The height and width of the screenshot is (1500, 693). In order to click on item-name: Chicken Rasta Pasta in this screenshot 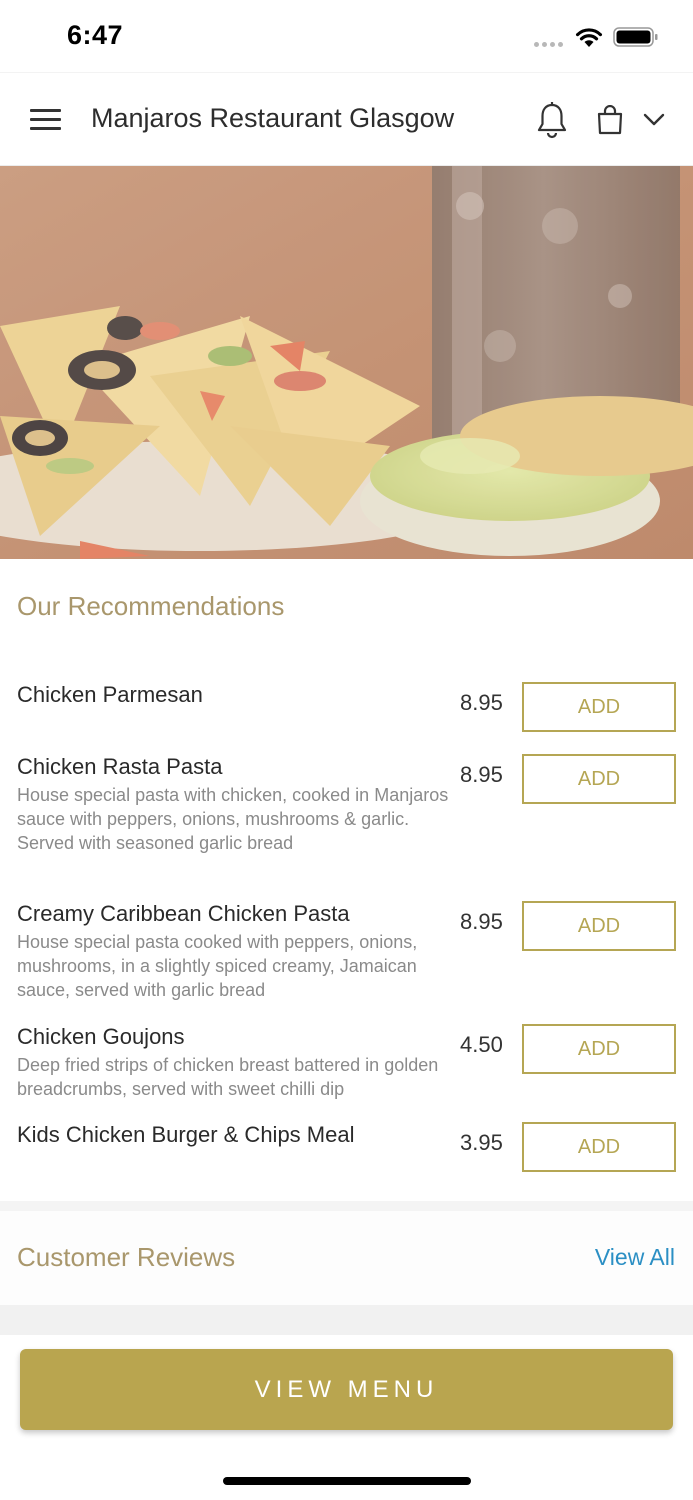, I will do `click(120, 766)`.